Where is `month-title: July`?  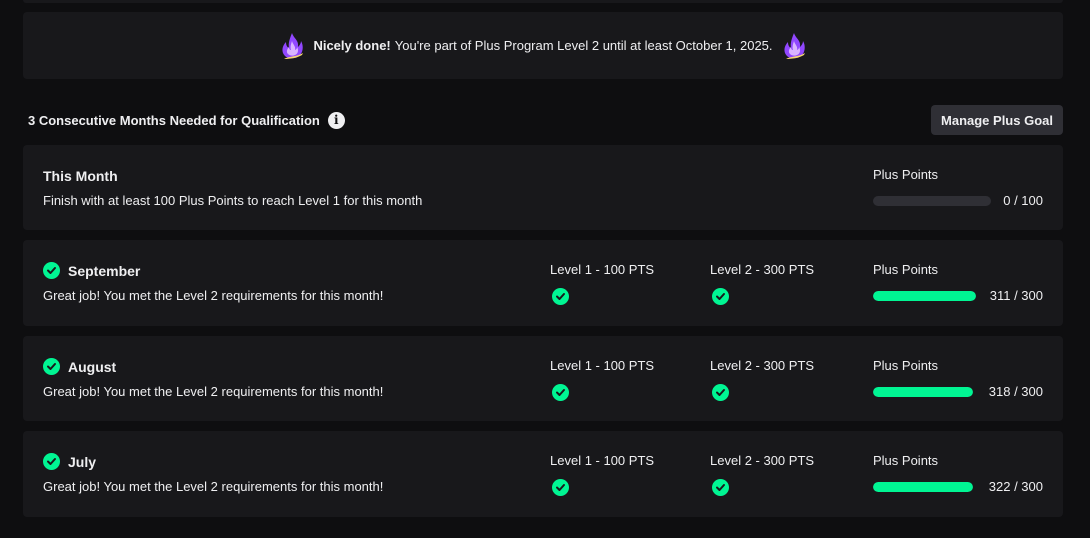 month-title: July is located at coordinates (69, 461).